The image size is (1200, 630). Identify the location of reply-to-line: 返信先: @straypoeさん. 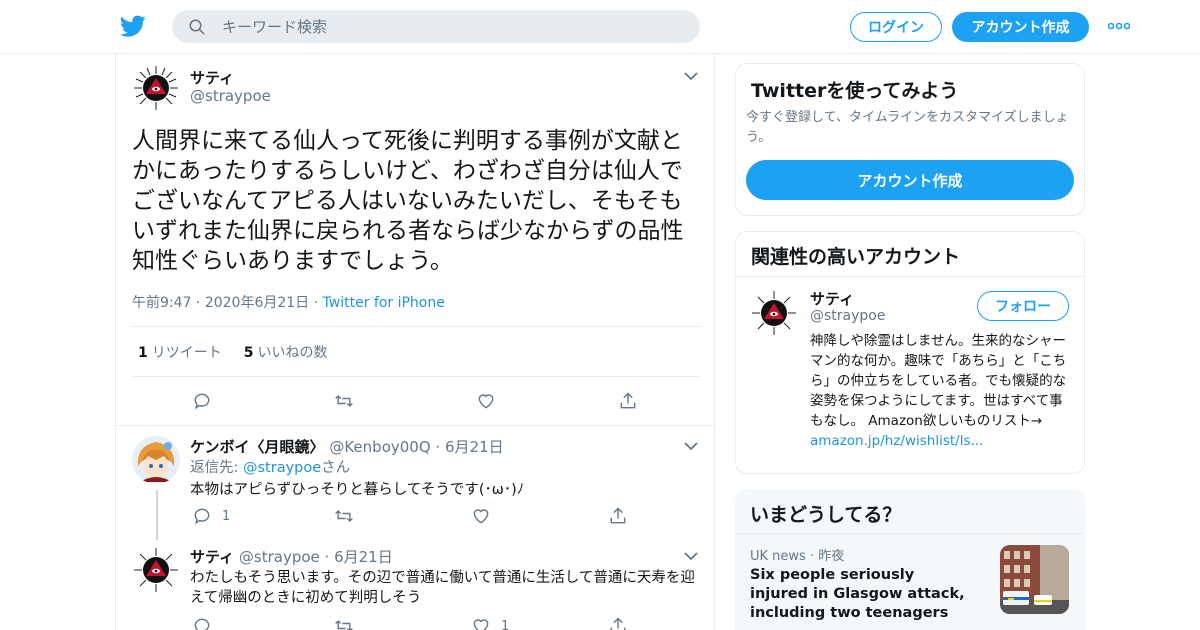
(270, 468).